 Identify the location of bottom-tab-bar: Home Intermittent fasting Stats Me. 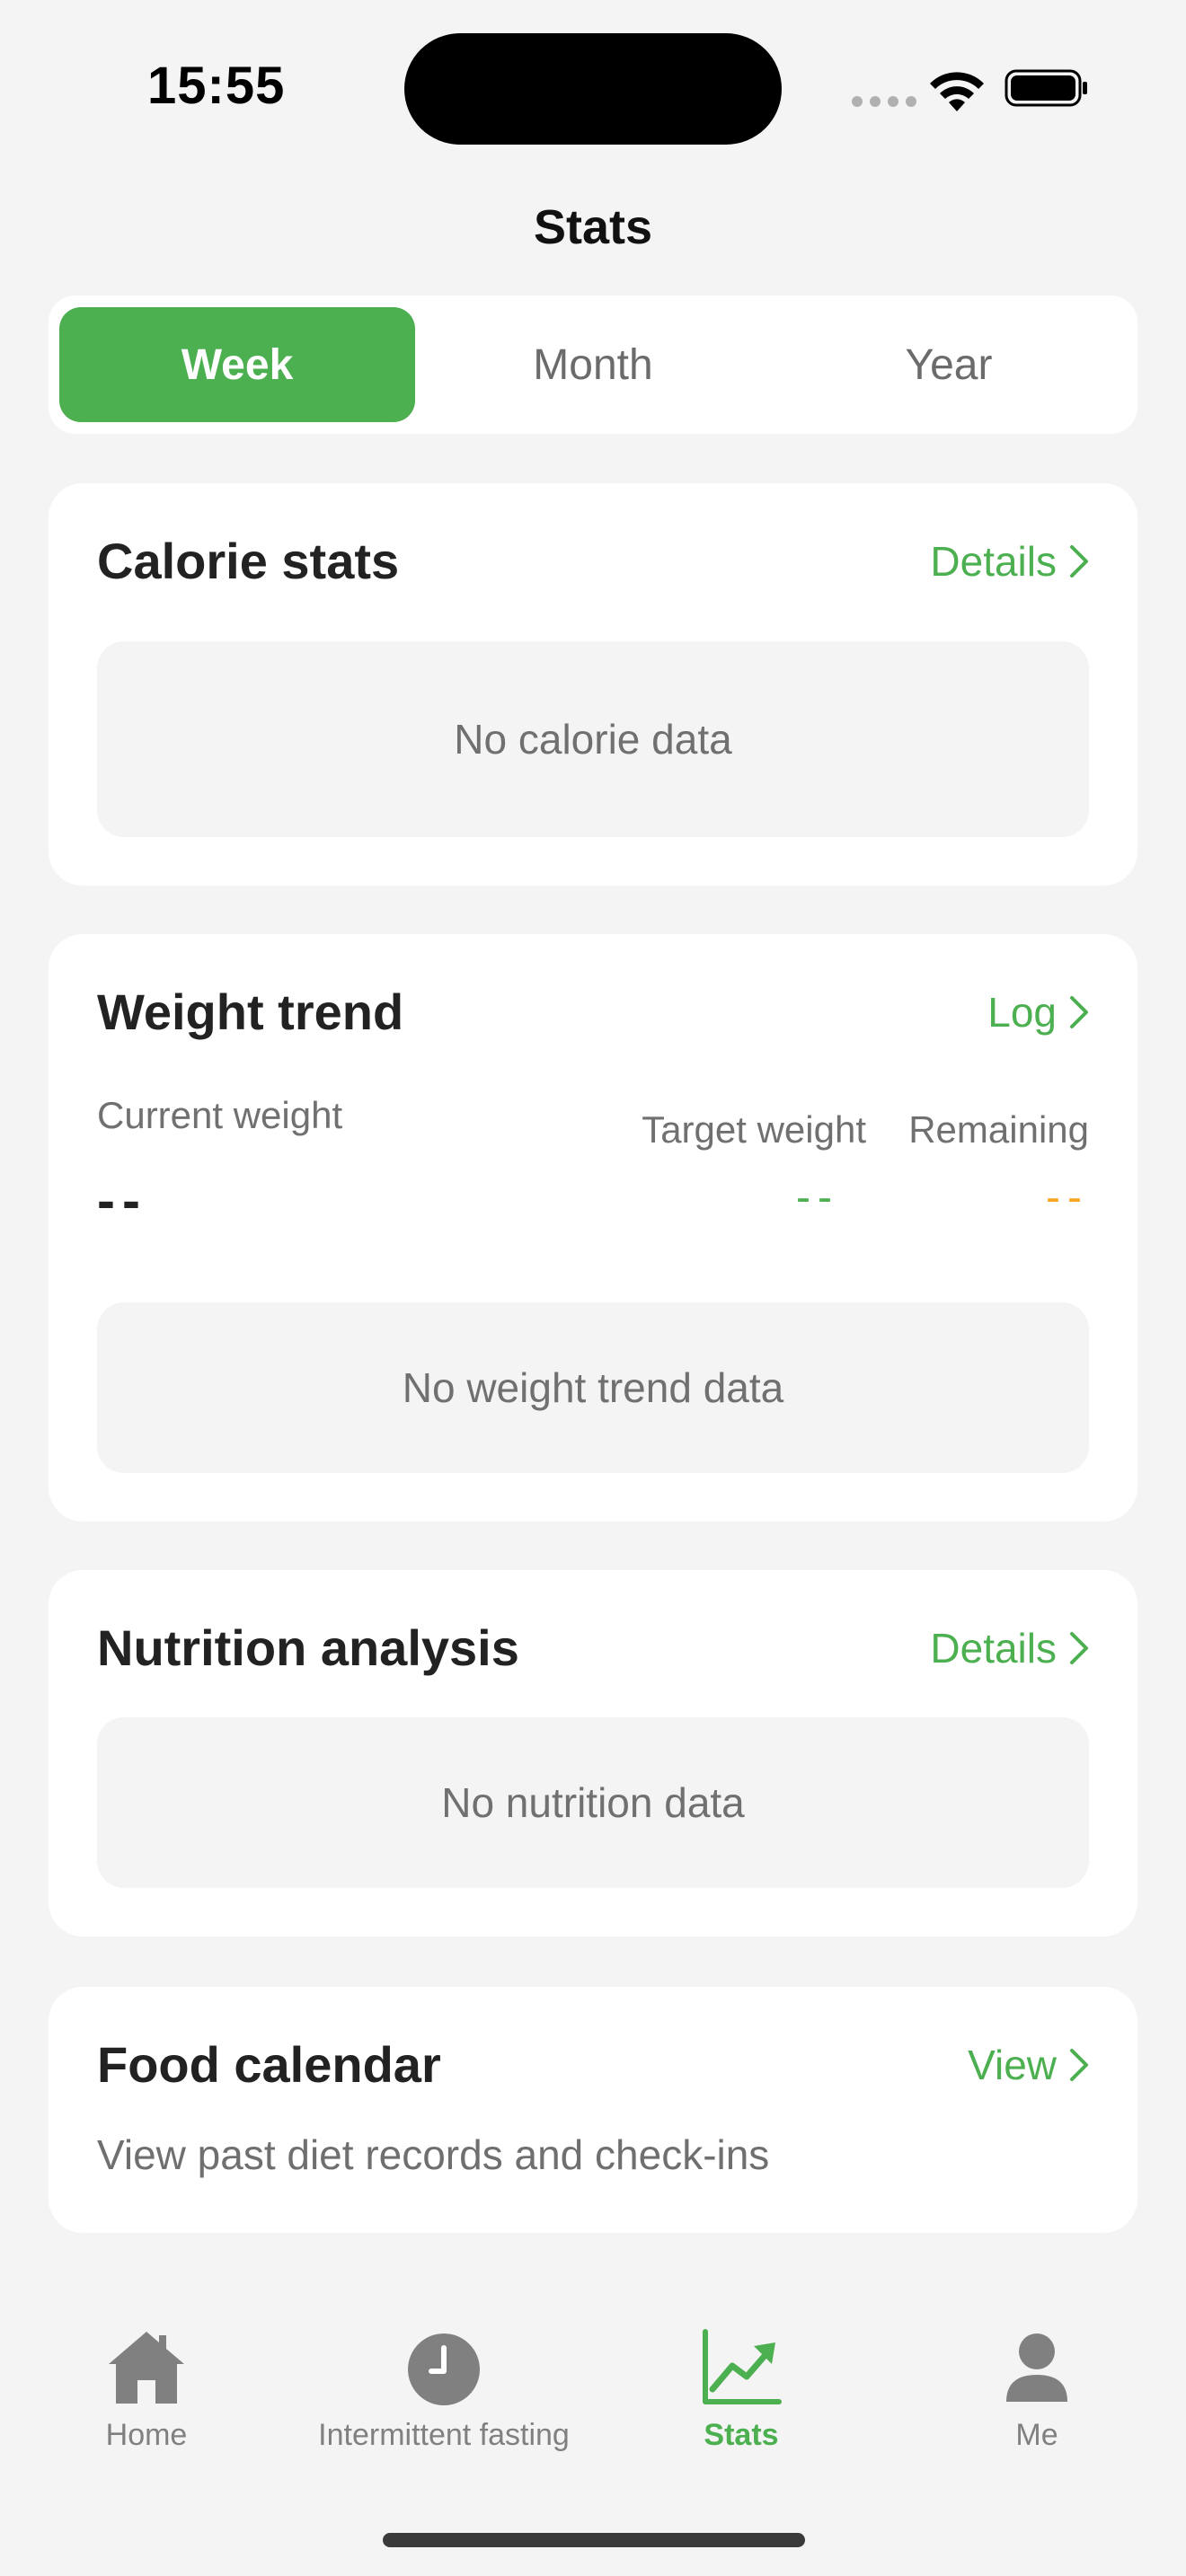
(593, 2405).